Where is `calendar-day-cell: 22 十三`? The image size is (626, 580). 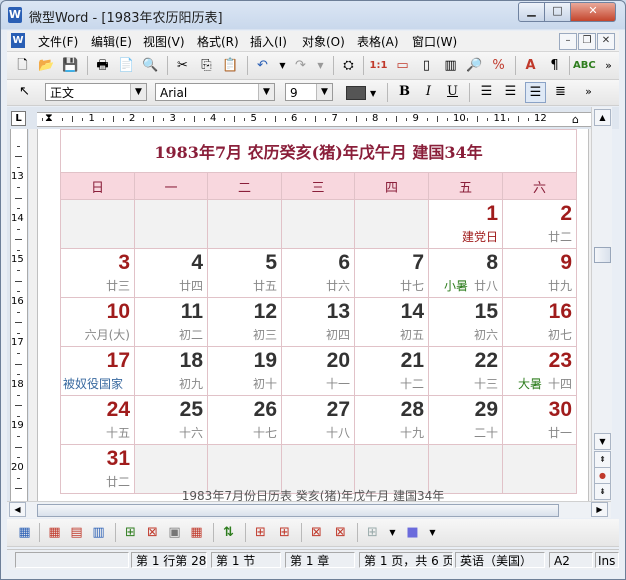 calendar-day-cell: 22 十三 is located at coordinates (465, 371).